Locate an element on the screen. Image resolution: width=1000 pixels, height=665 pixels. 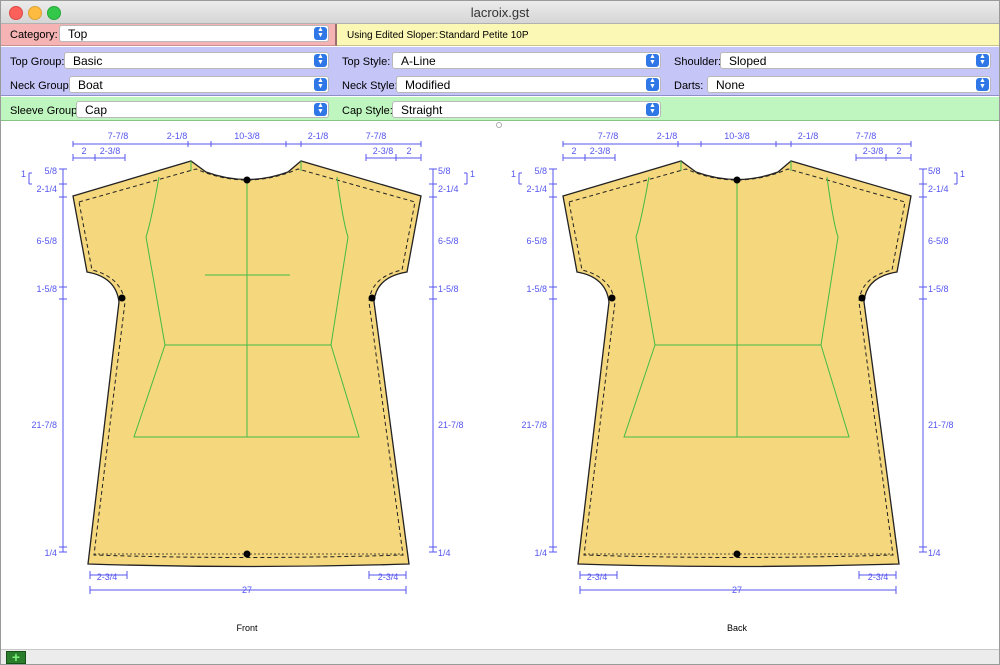
back-dim-side-4: 1-5/8 is located at coordinates (536, 289).